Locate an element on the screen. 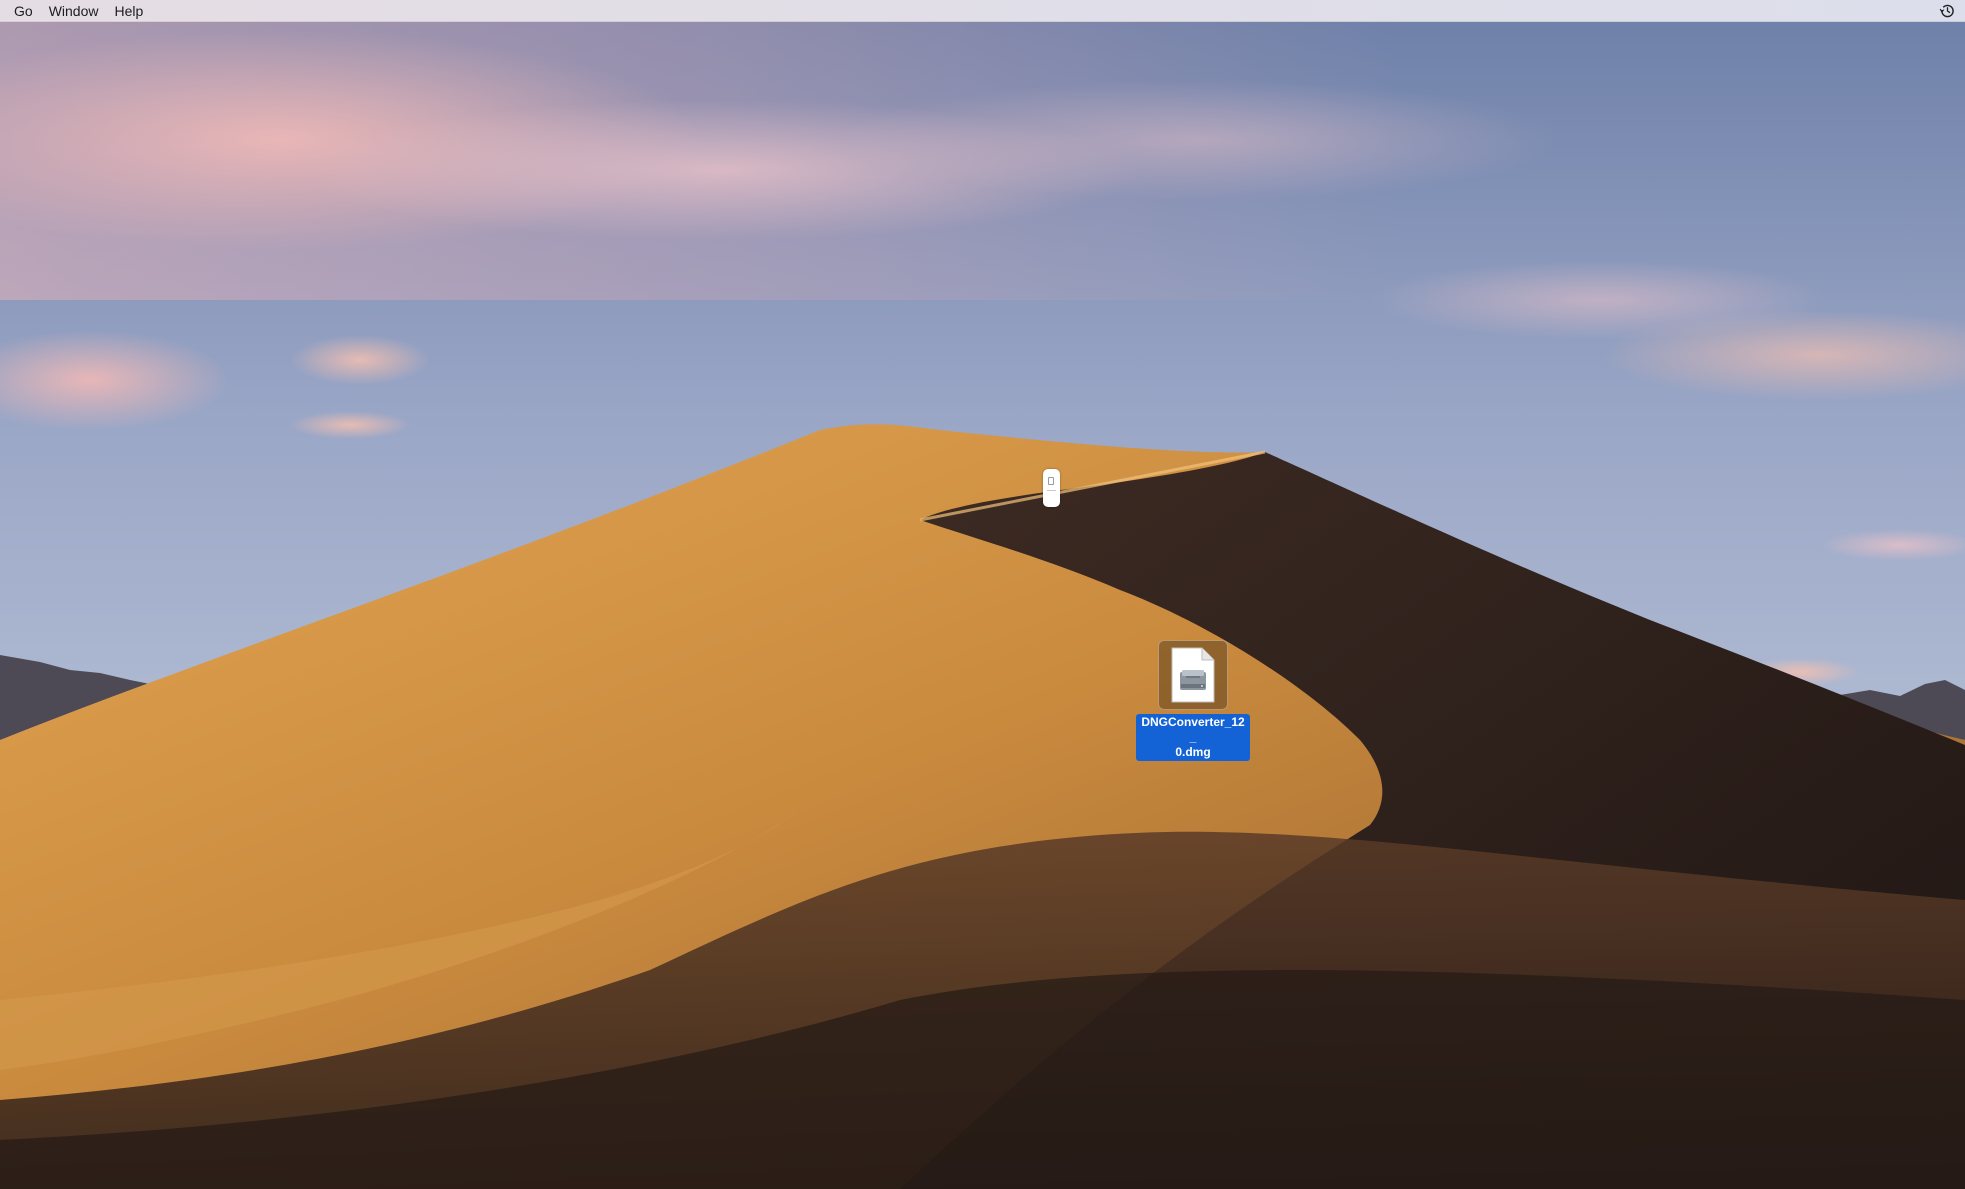 This screenshot has width=1965, height=1189. grip-icon is located at coordinates (1051, 481).